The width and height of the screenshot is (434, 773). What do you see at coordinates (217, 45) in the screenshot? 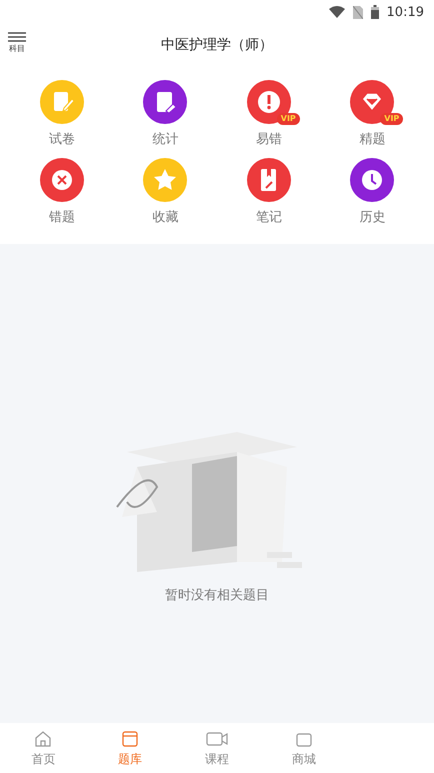
I see `page-title: 中医护理学（师）` at bounding box center [217, 45].